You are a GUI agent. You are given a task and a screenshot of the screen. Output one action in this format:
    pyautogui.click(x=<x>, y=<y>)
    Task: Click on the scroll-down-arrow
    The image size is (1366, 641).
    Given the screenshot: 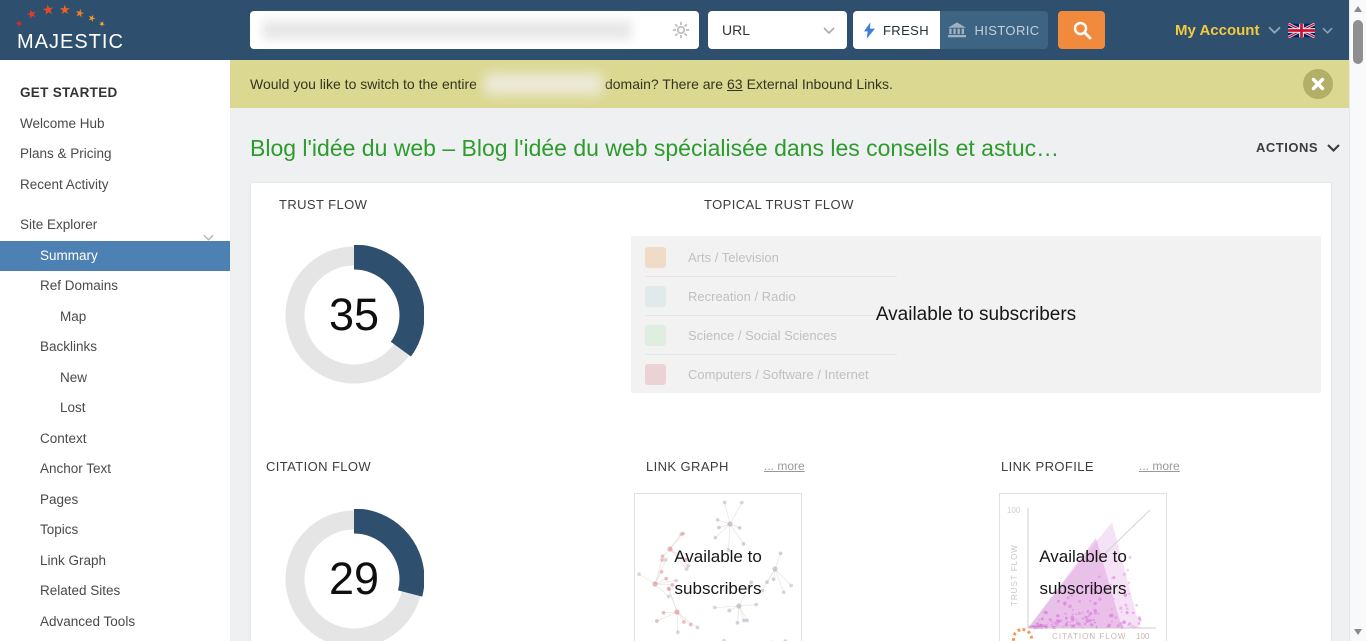 What is the action you would take?
    pyautogui.click(x=1358, y=632)
    